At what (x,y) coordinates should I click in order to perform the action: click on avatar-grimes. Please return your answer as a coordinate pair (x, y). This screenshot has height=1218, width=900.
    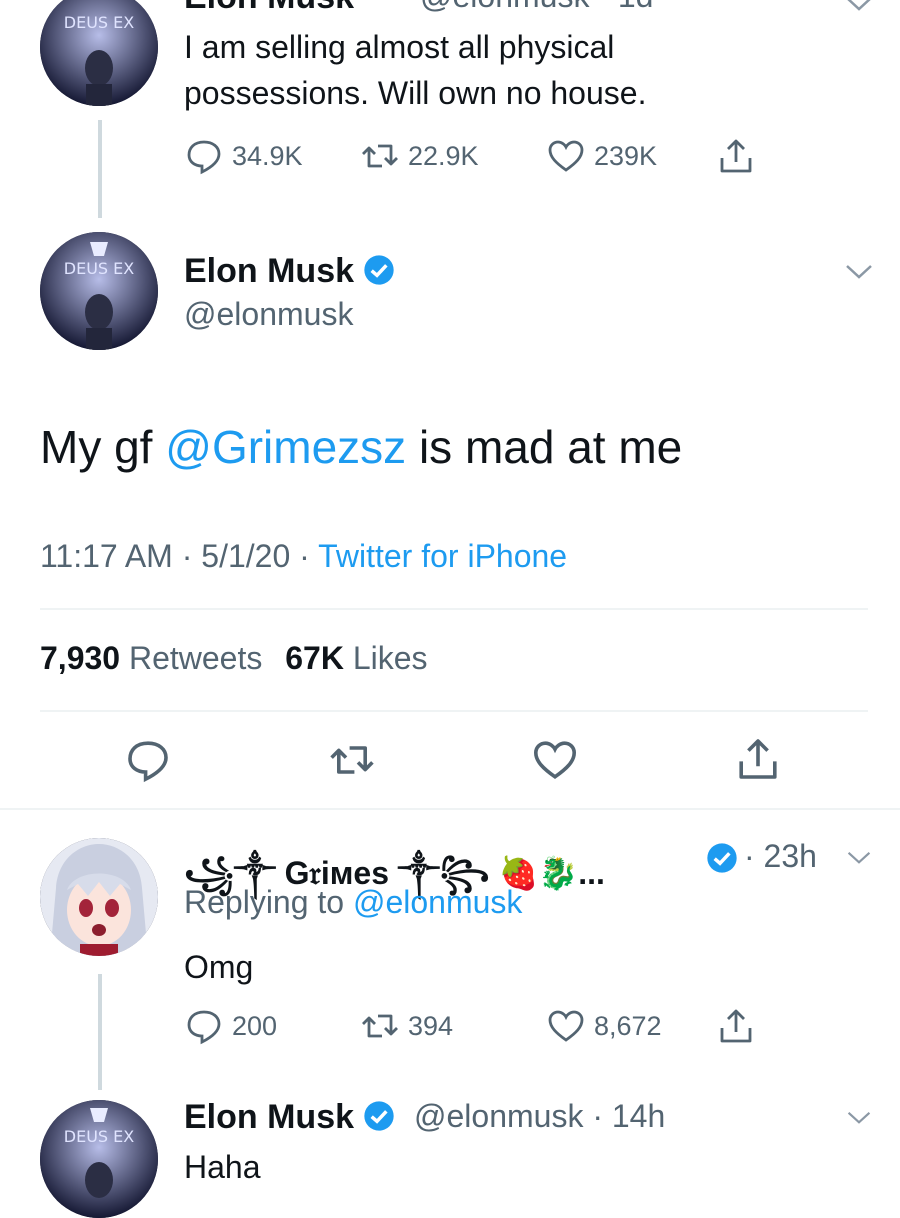
    Looking at the image, I should click on (99, 897).